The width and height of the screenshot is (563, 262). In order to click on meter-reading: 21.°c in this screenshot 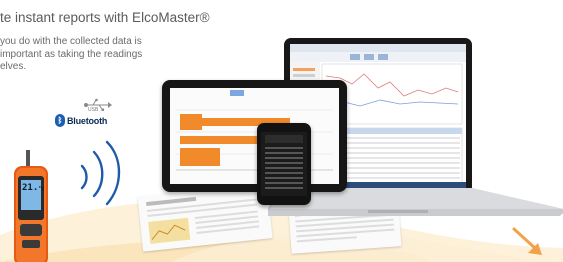, I will do `click(33, 188)`.